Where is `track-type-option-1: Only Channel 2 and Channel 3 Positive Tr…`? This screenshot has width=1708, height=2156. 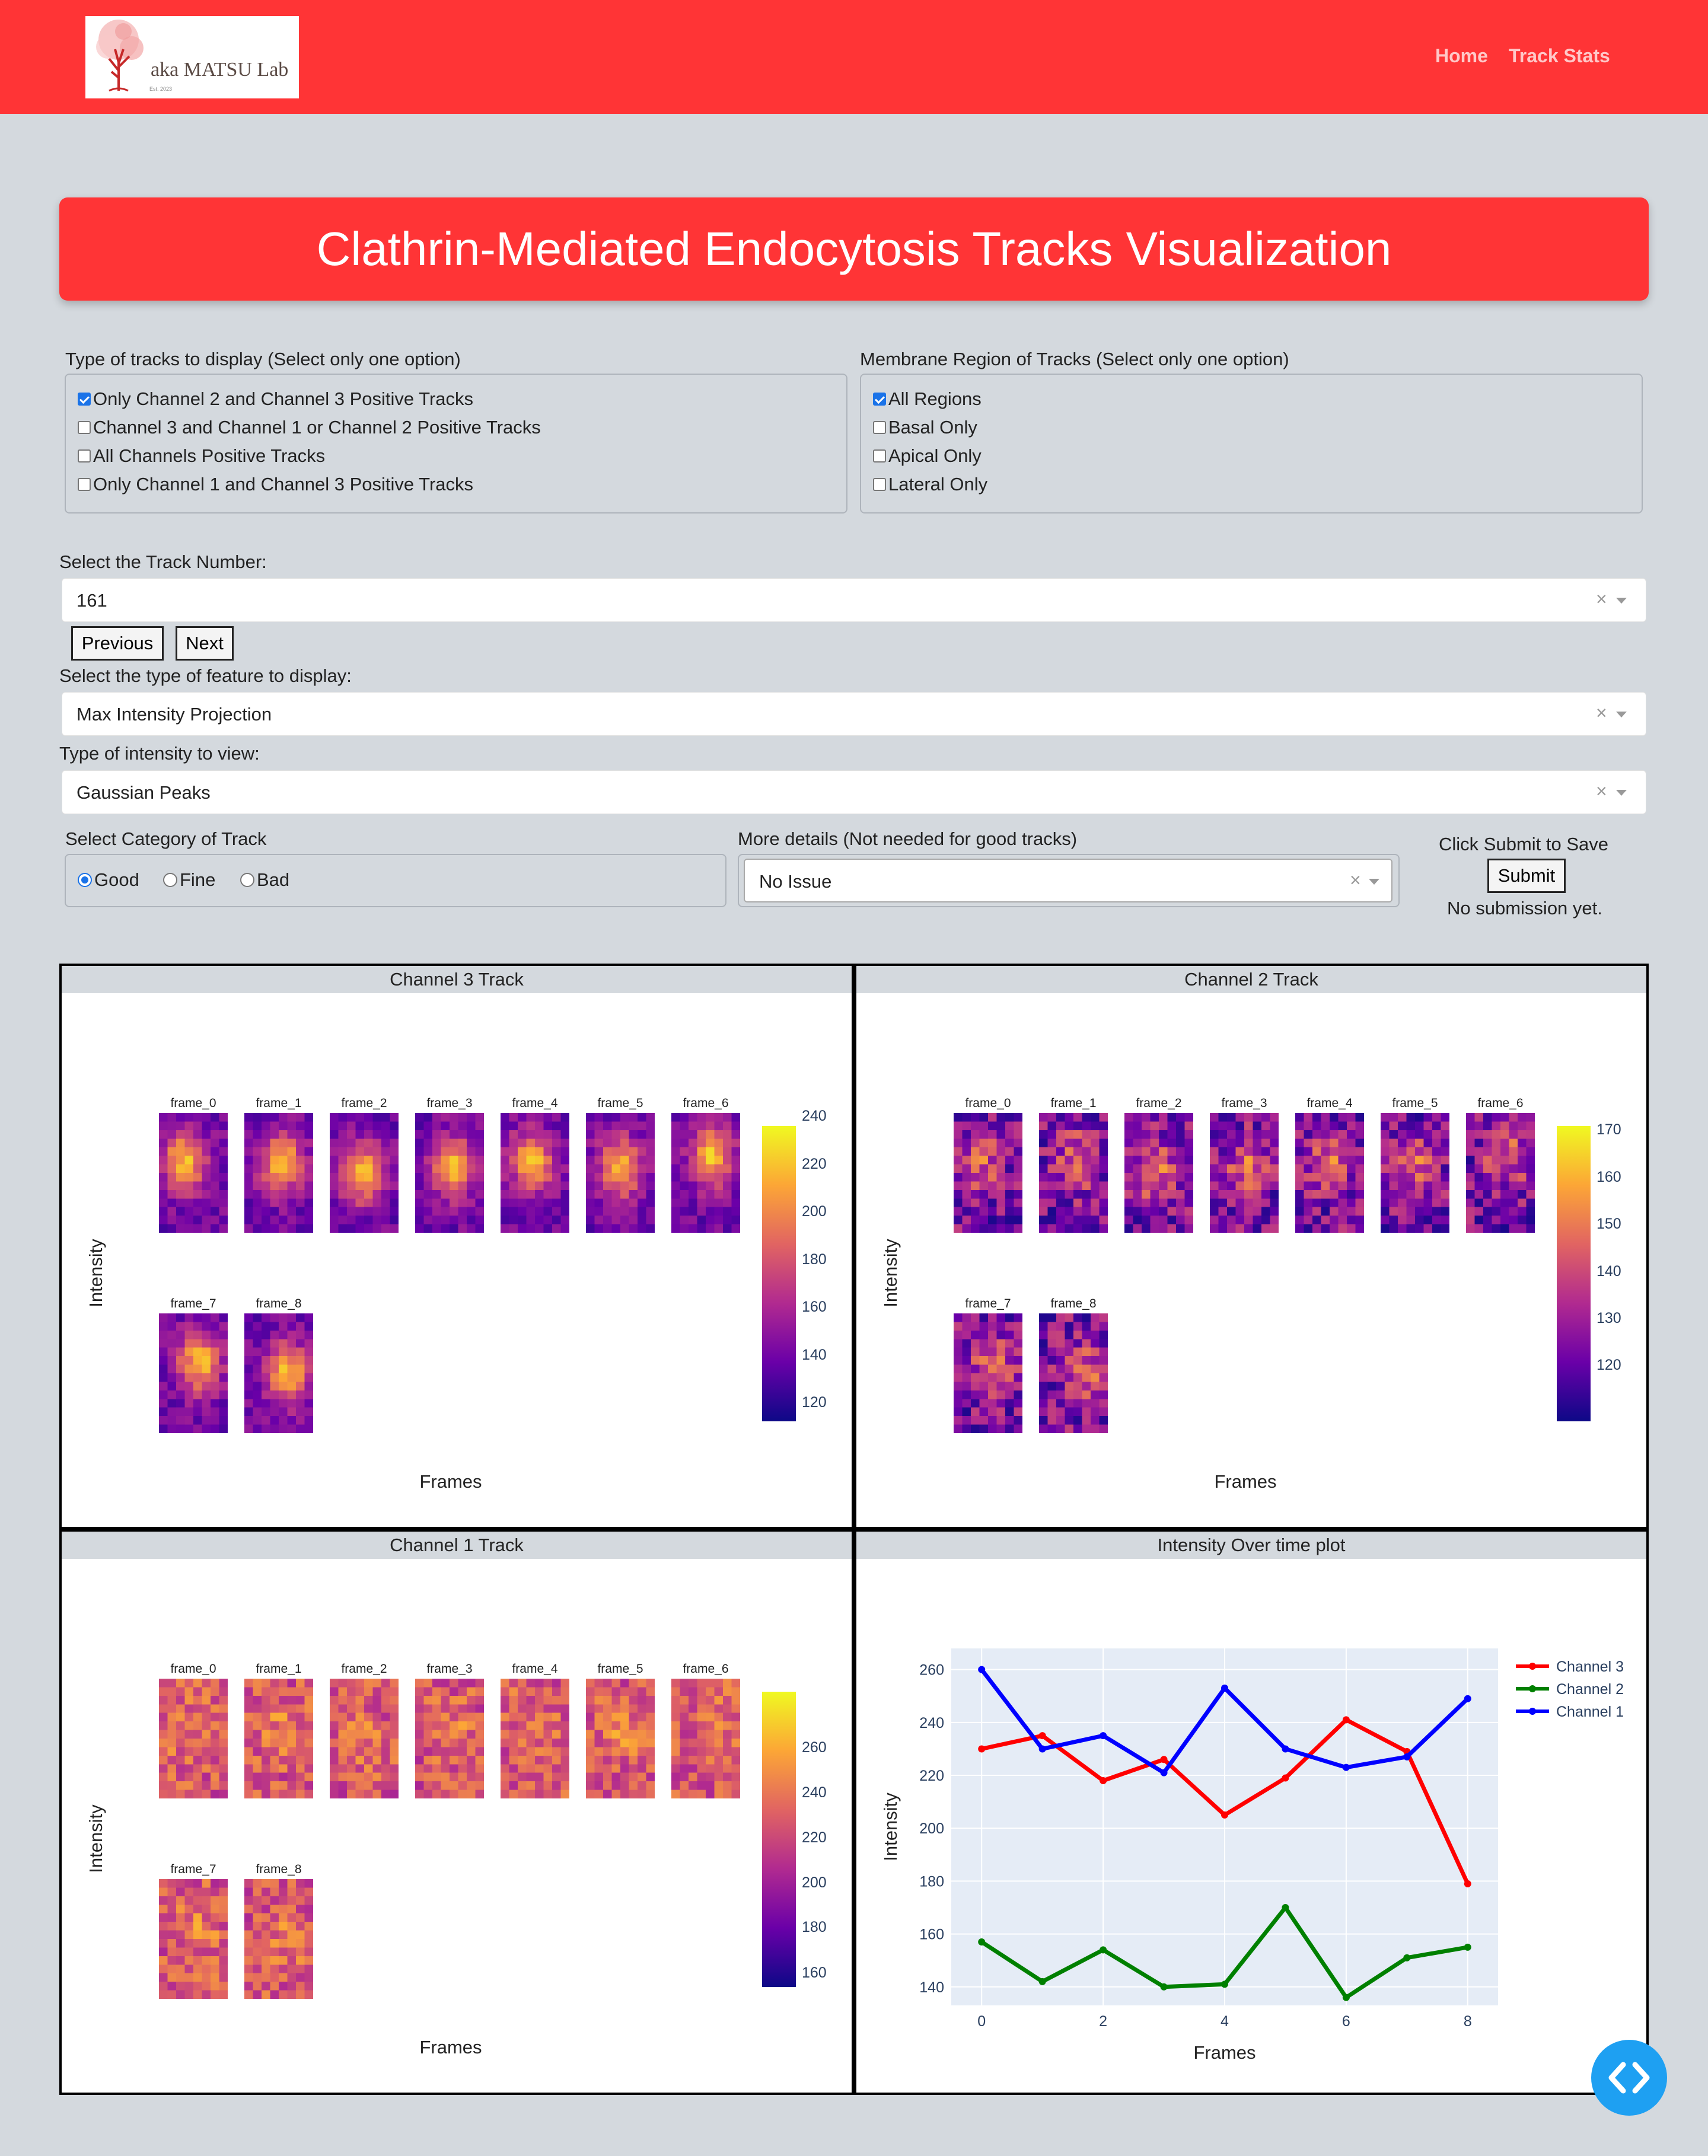 track-type-option-1: Only Channel 2 and Channel 3 Positive Tr… is located at coordinates (275, 399).